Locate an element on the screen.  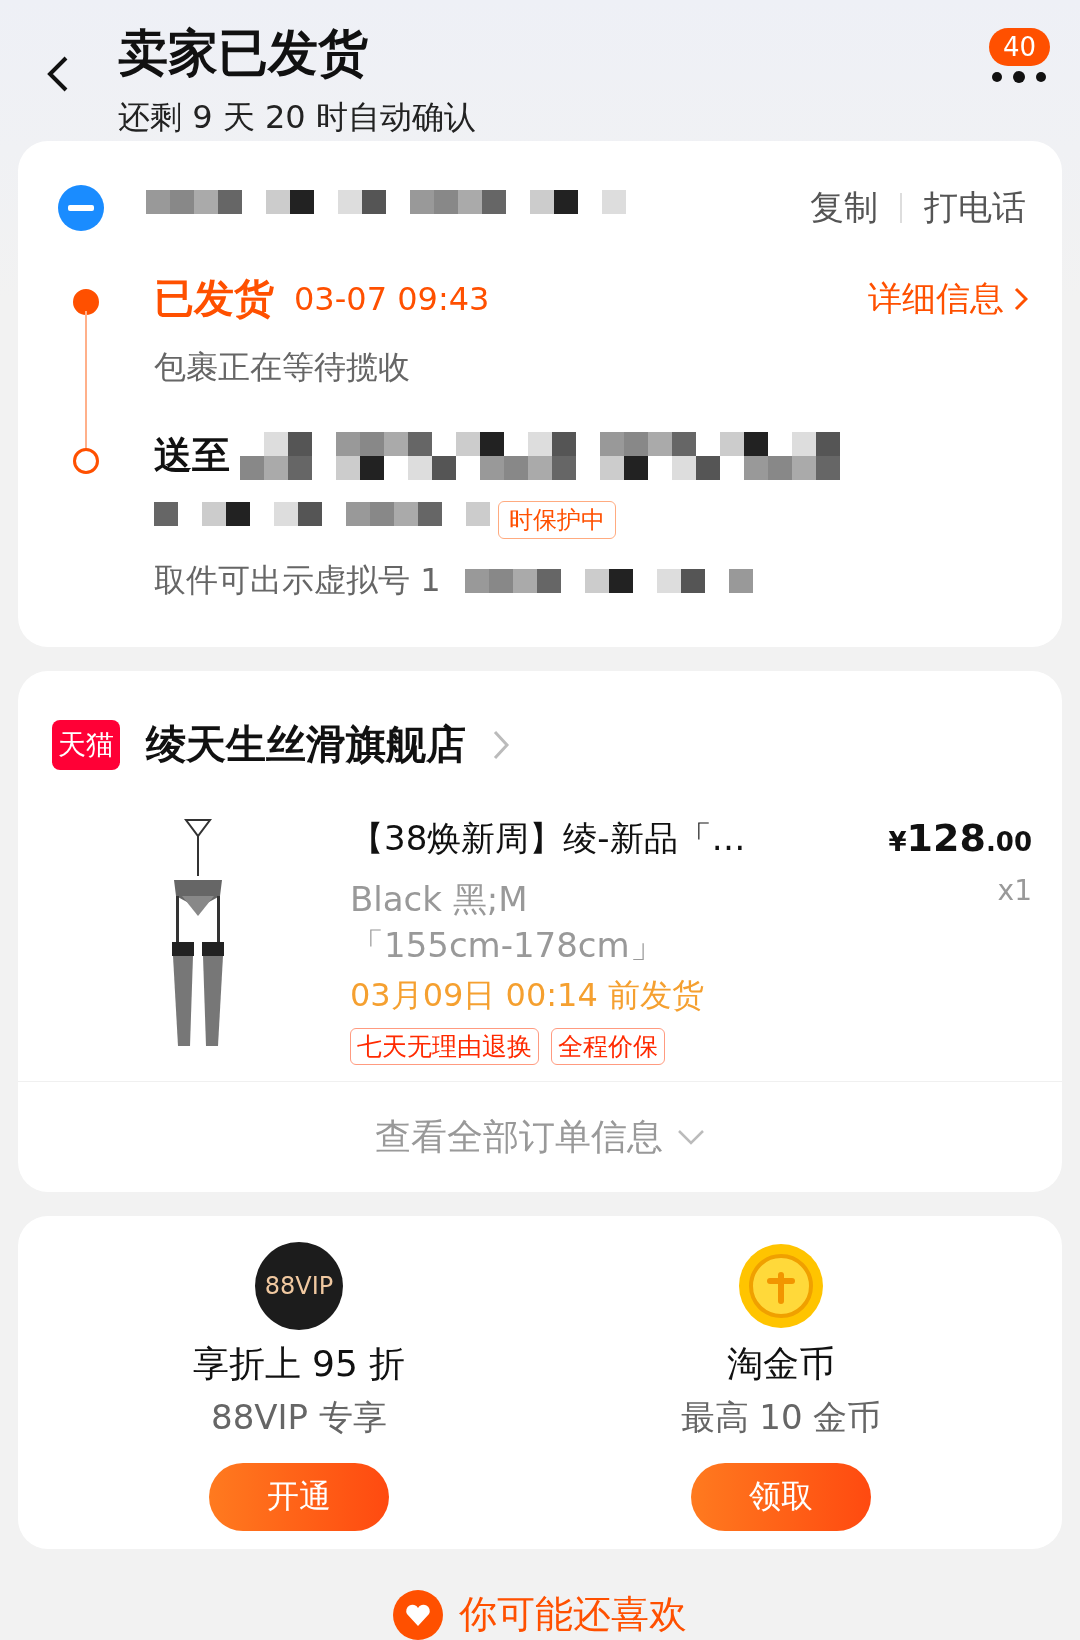
recommend-title: 你可能还喜欢 is located at coordinates (573, 1614).